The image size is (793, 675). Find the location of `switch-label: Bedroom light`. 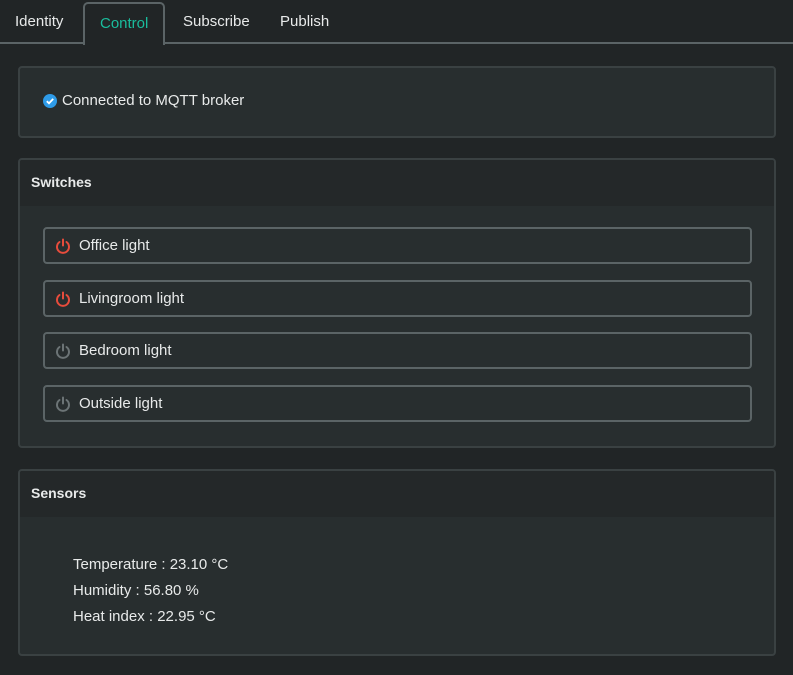

switch-label: Bedroom light is located at coordinates (125, 350).